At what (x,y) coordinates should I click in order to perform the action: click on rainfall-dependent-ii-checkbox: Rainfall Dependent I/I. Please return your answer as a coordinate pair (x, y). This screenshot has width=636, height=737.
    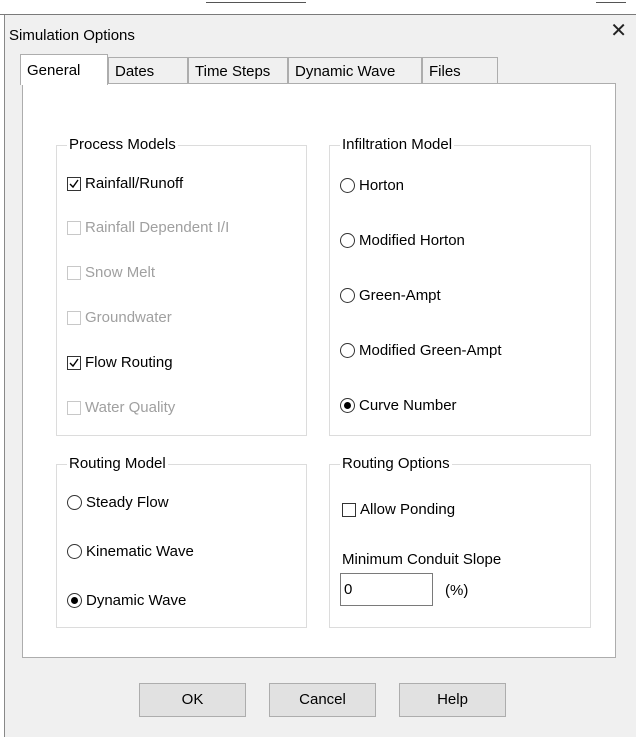
    Looking at the image, I should click on (148, 227).